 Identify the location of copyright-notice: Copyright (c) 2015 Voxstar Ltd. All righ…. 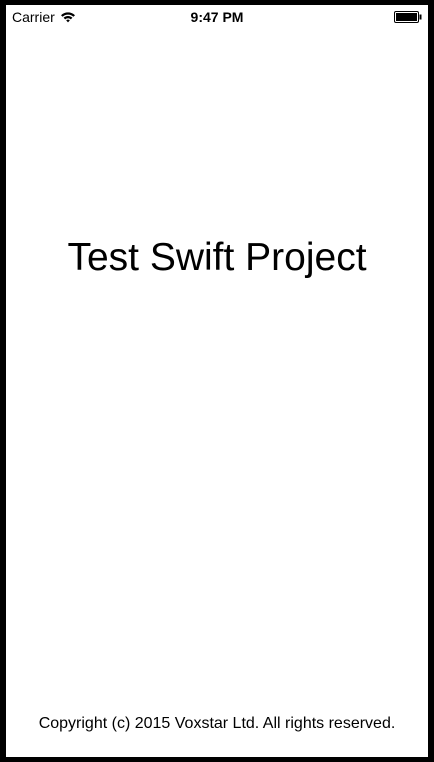
(217, 723).